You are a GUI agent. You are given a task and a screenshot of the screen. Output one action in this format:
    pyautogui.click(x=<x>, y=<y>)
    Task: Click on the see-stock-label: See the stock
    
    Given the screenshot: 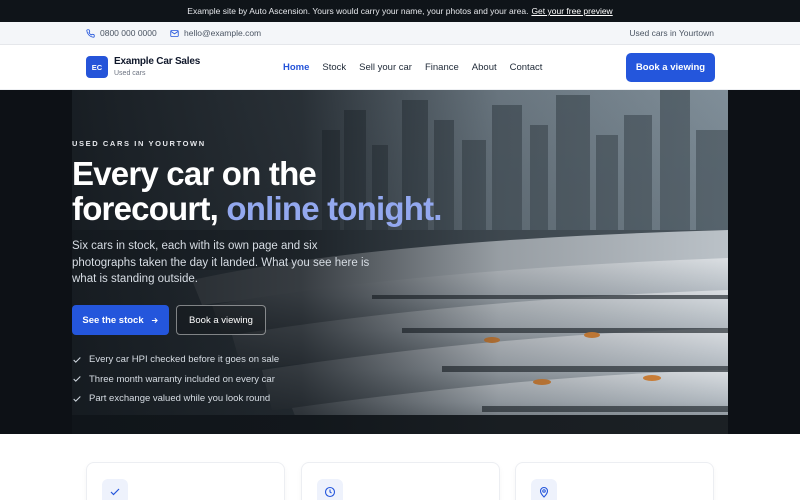 What is the action you would take?
    pyautogui.click(x=113, y=320)
    